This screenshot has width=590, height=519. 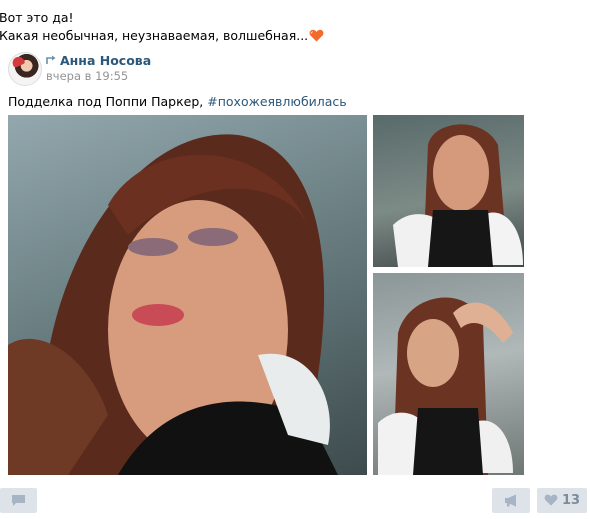 What do you see at coordinates (571, 500) in the screenshot?
I see `like-count: 13` at bounding box center [571, 500].